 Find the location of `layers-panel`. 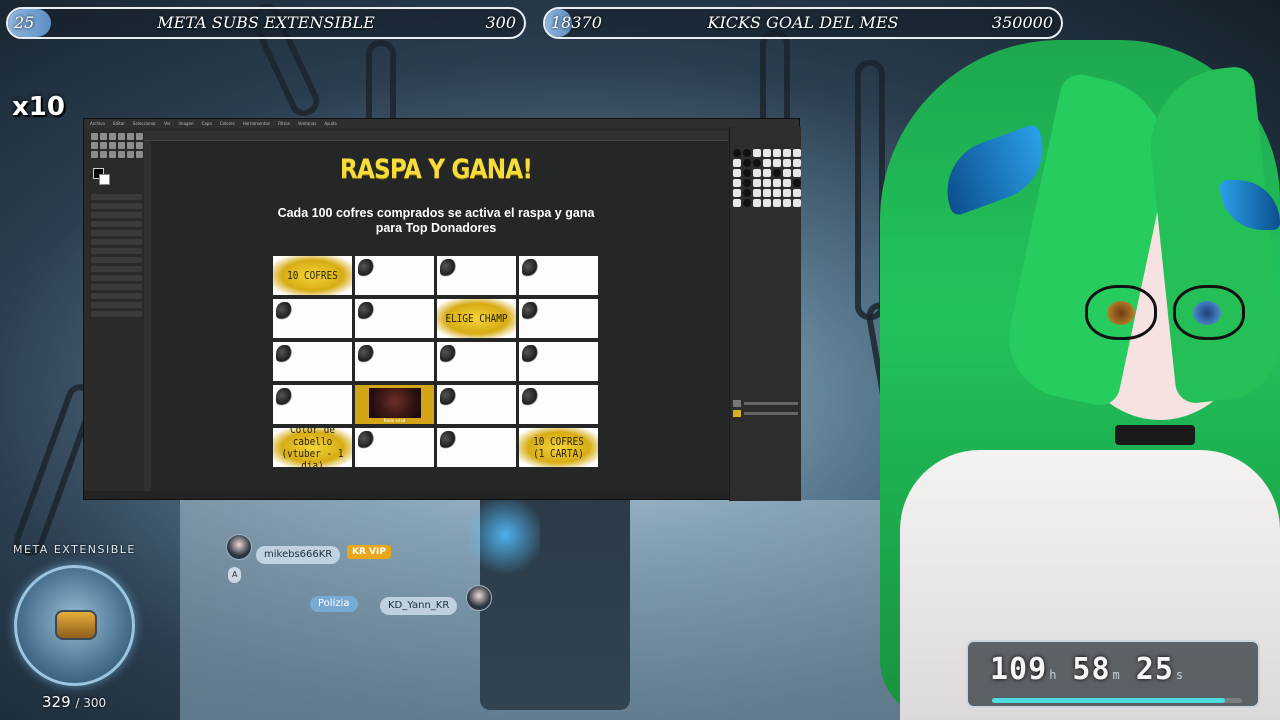

layers-panel is located at coordinates (765, 408).